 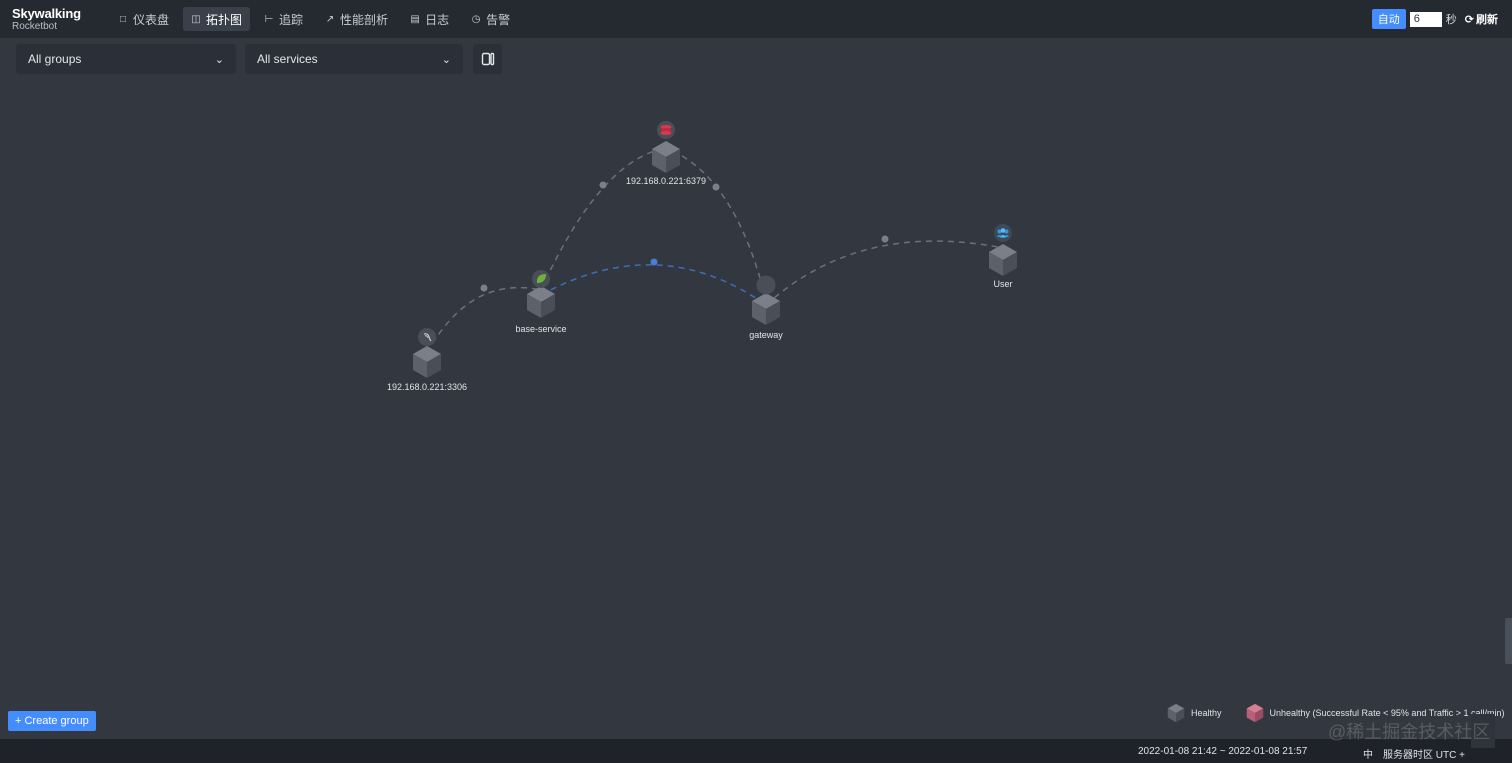 What do you see at coordinates (666, 181) in the screenshot?
I see `node-label-redis: 192.168.0.221:6379` at bounding box center [666, 181].